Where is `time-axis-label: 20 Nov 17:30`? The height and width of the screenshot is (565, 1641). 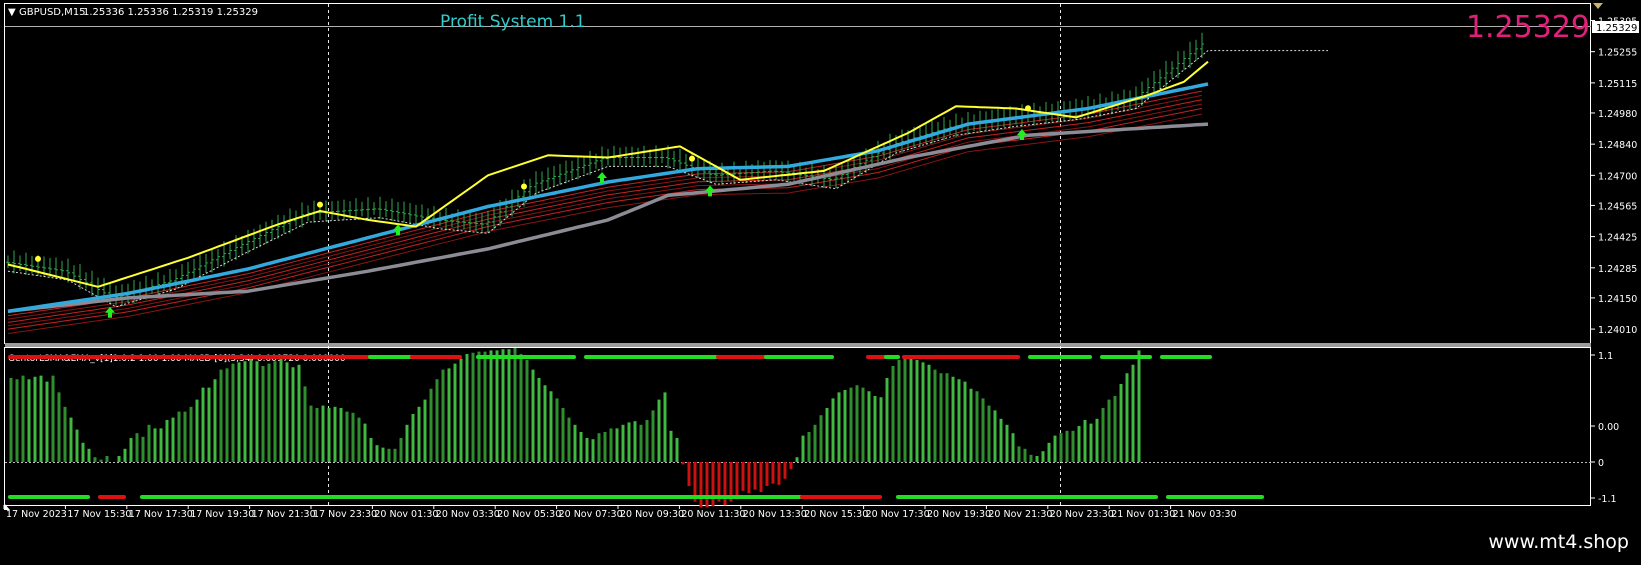
time-axis-label: 20 Nov 17:30 is located at coordinates (898, 514).